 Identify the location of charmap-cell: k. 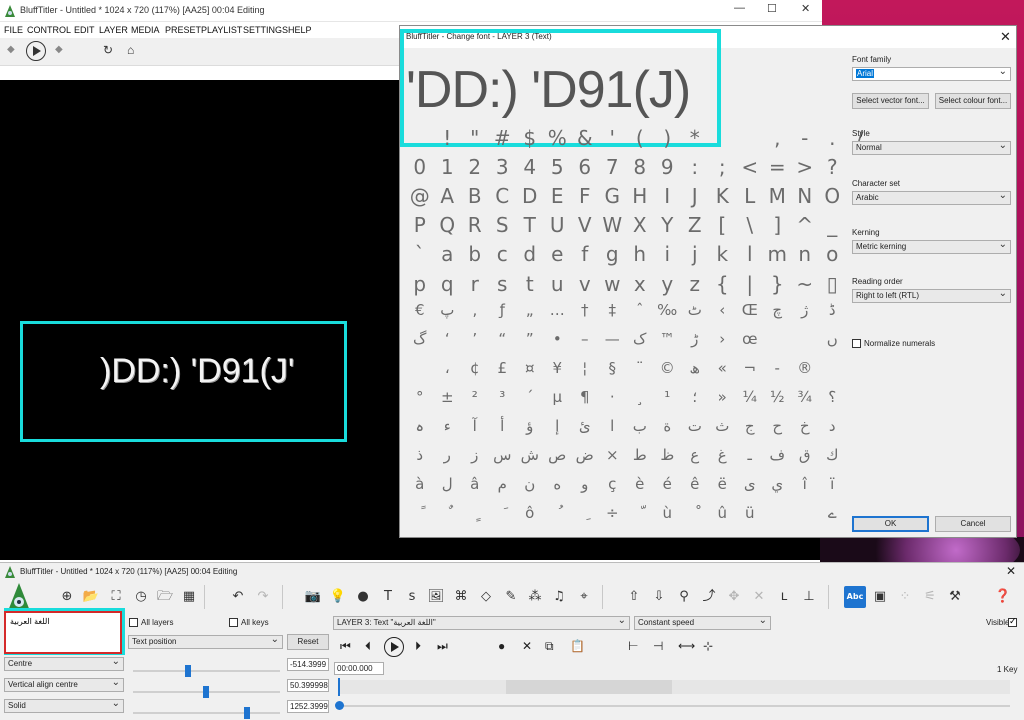
(723, 254).